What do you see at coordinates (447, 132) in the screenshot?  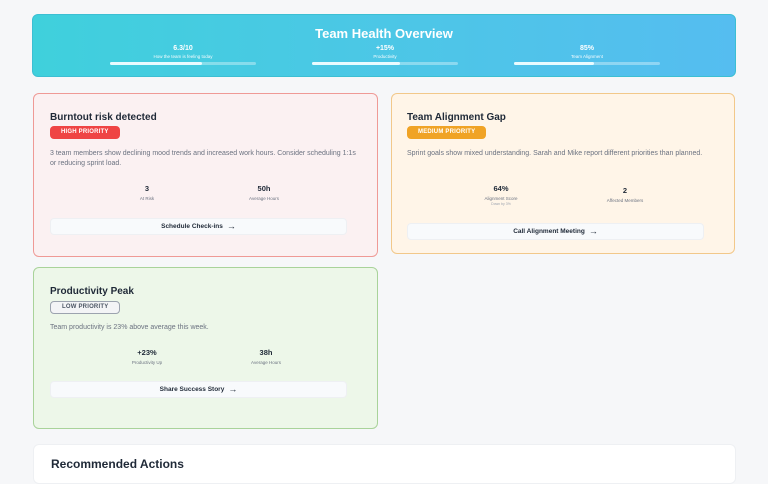 I see `priority-badge: MEDIUM PRIORITY` at bounding box center [447, 132].